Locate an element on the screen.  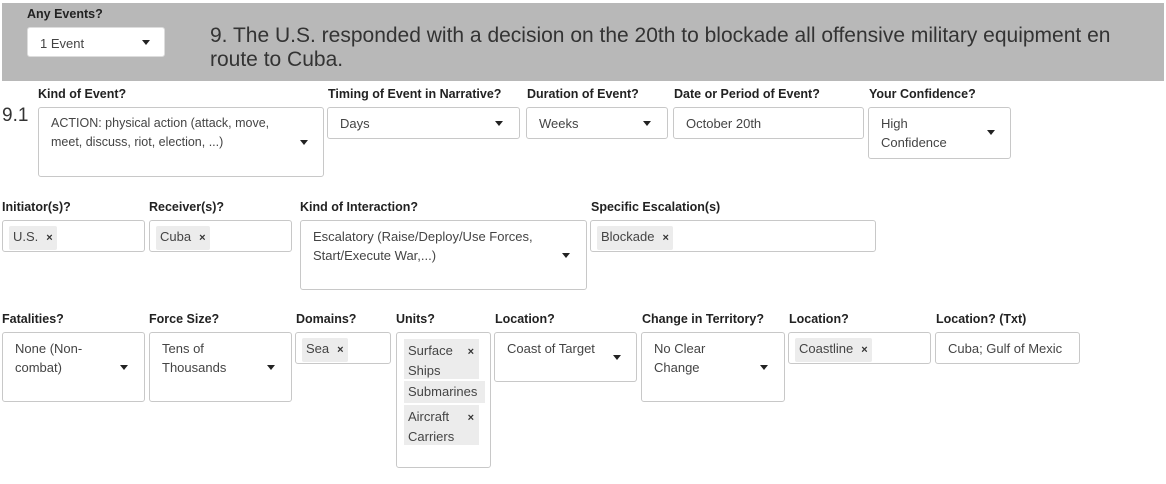
duration-select: Weeks is located at coordinates (597, 123).